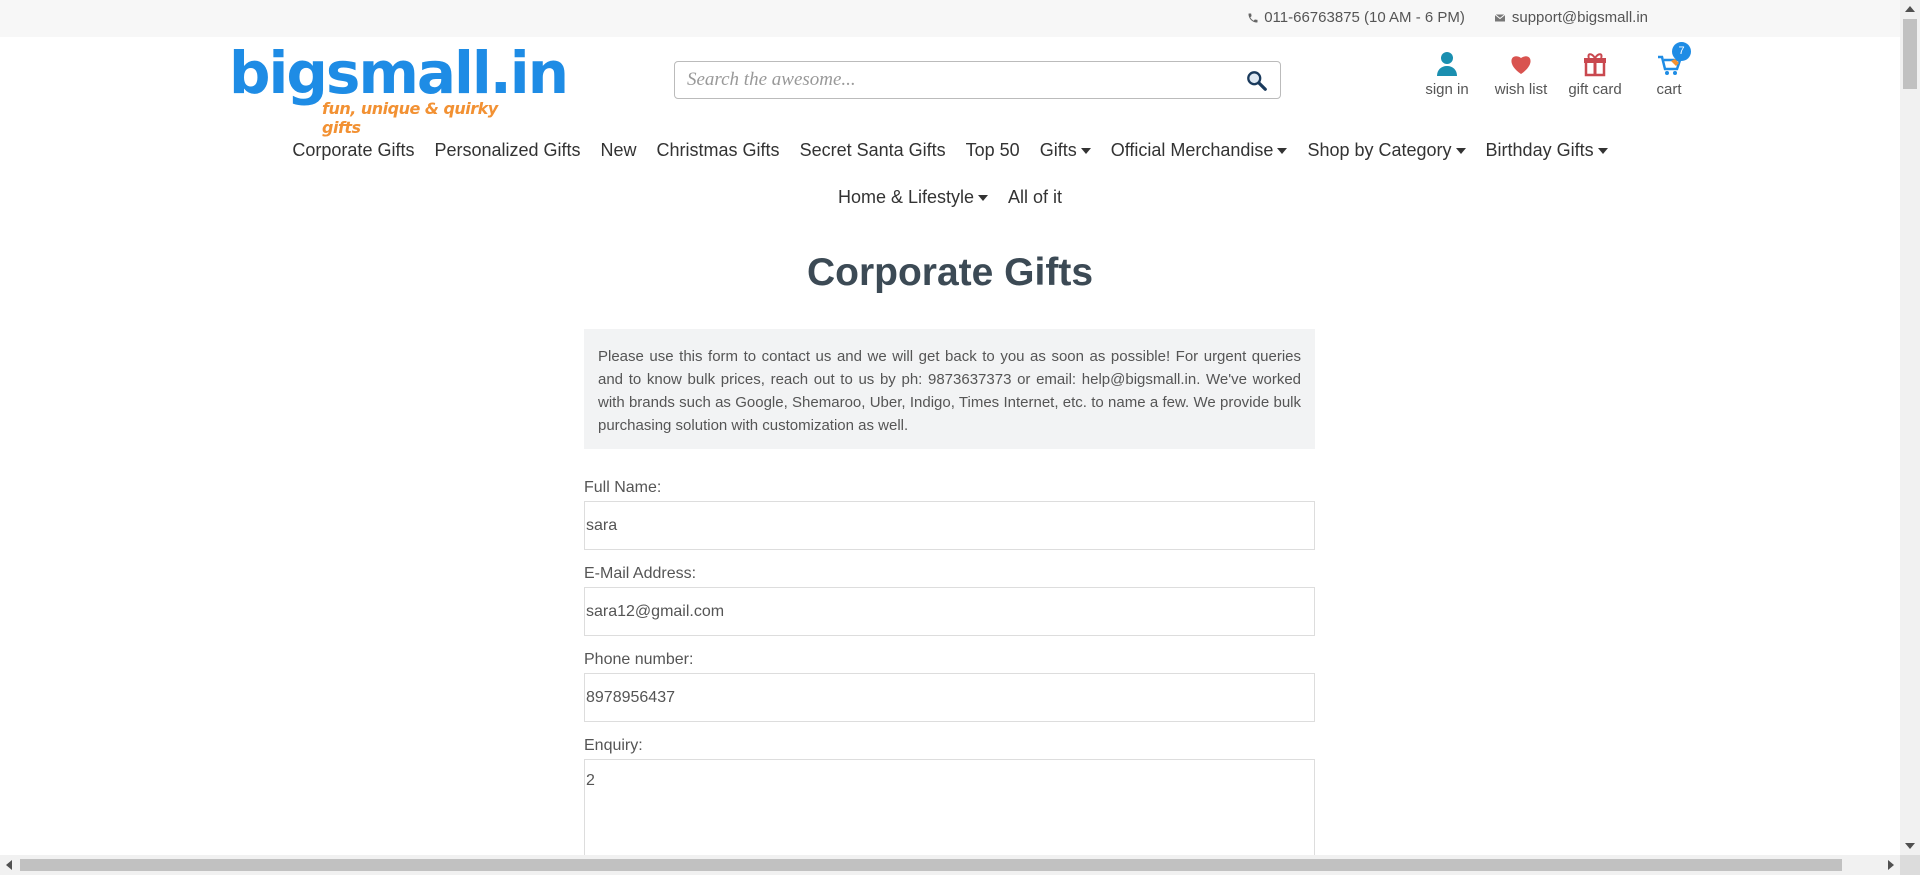 The image size is (1920, 875). Describe the element at coordinates (1447, 64) in the screenshot. I see `user-icon` at that location.